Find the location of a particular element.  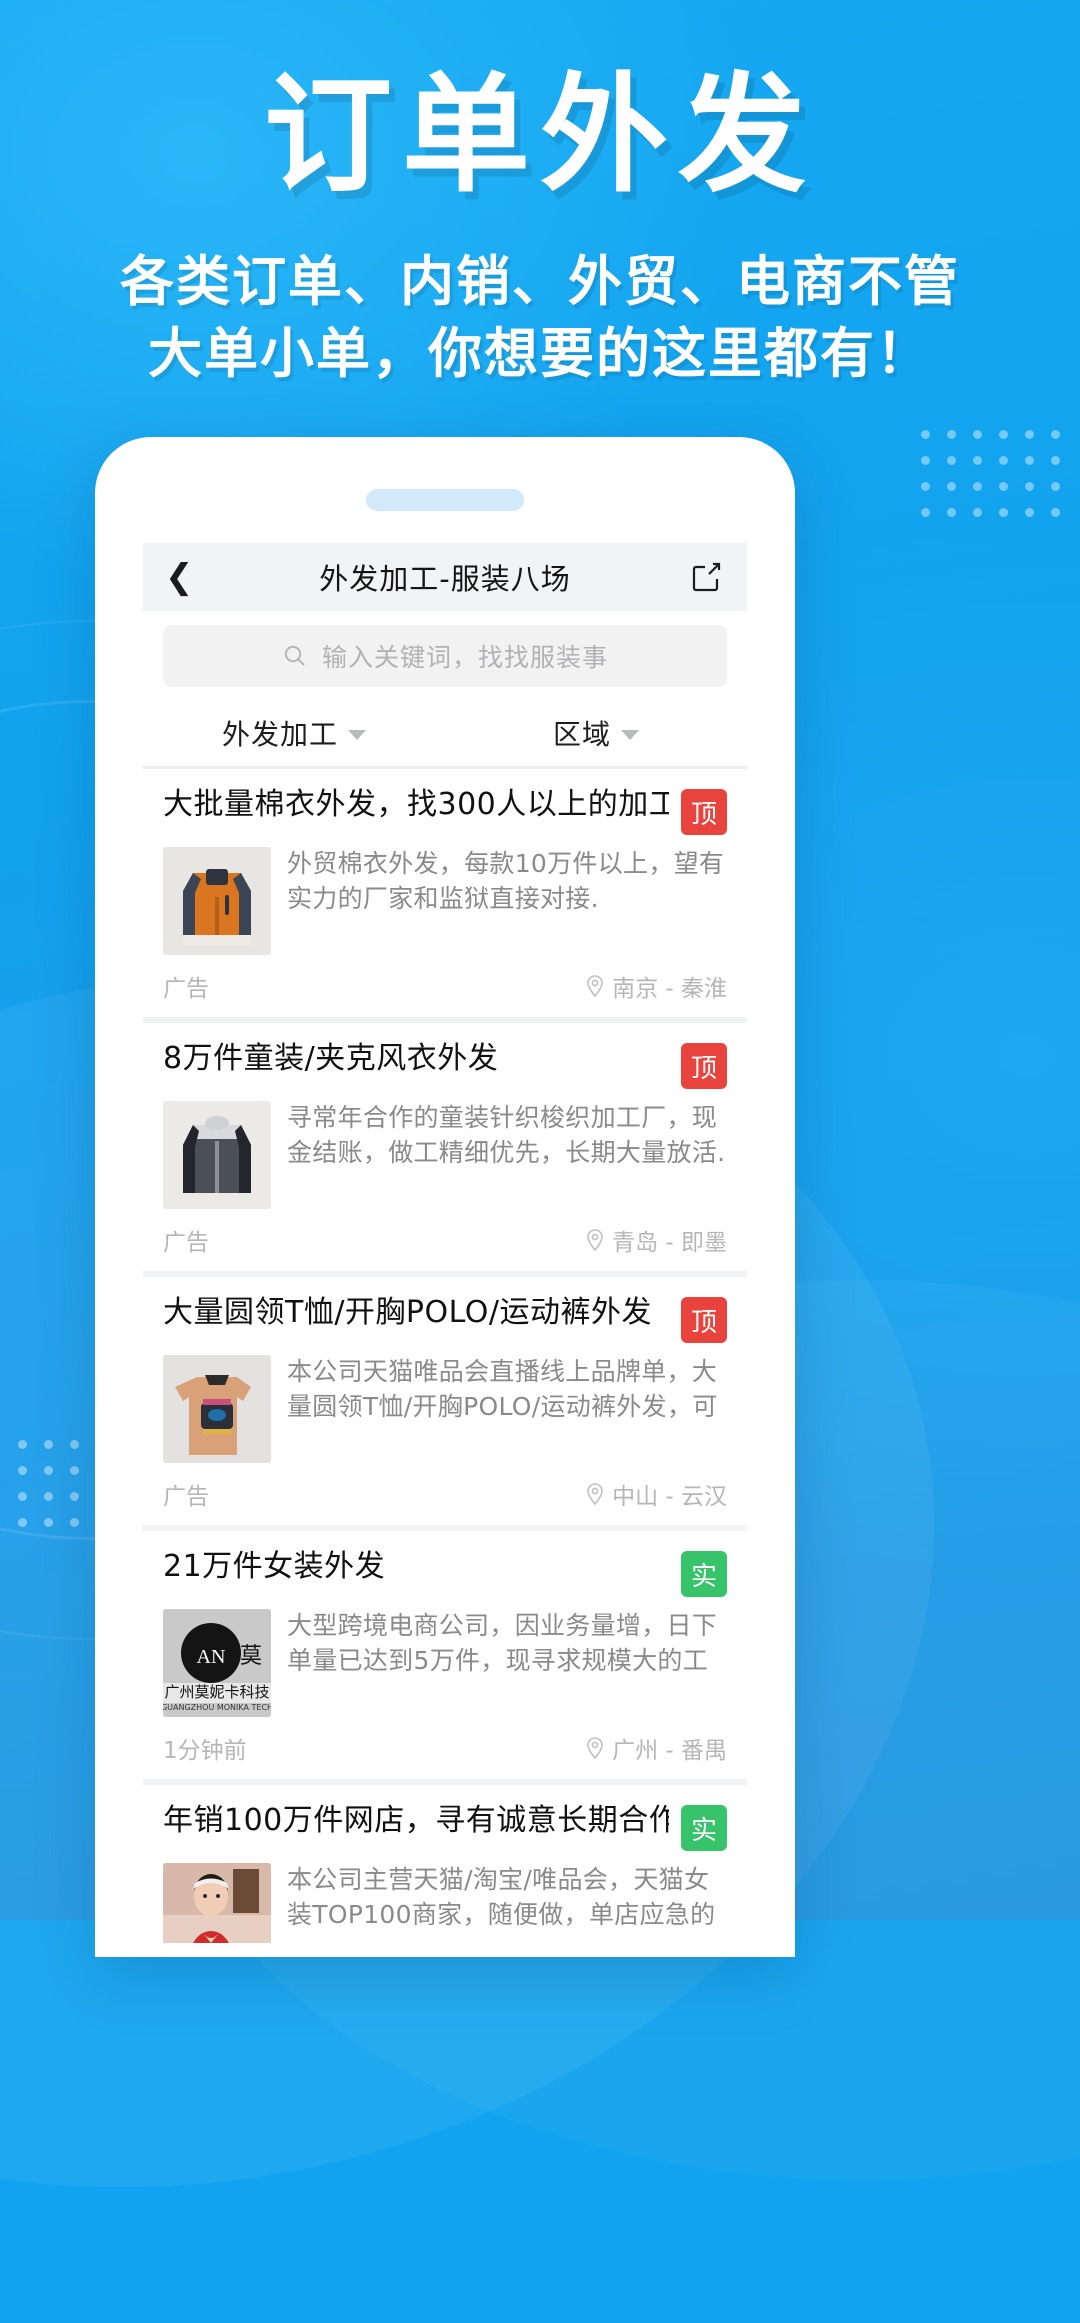

chevron-left-icon: ❮ is located at coordinates (185, 577).